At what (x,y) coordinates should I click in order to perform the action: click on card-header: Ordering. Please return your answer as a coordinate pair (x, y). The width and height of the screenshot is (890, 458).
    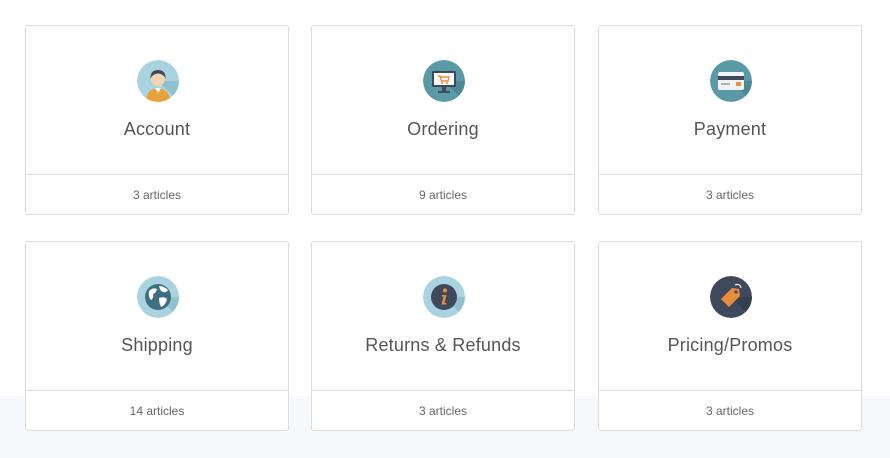
    Looking at the image, I should click on (443, 100).